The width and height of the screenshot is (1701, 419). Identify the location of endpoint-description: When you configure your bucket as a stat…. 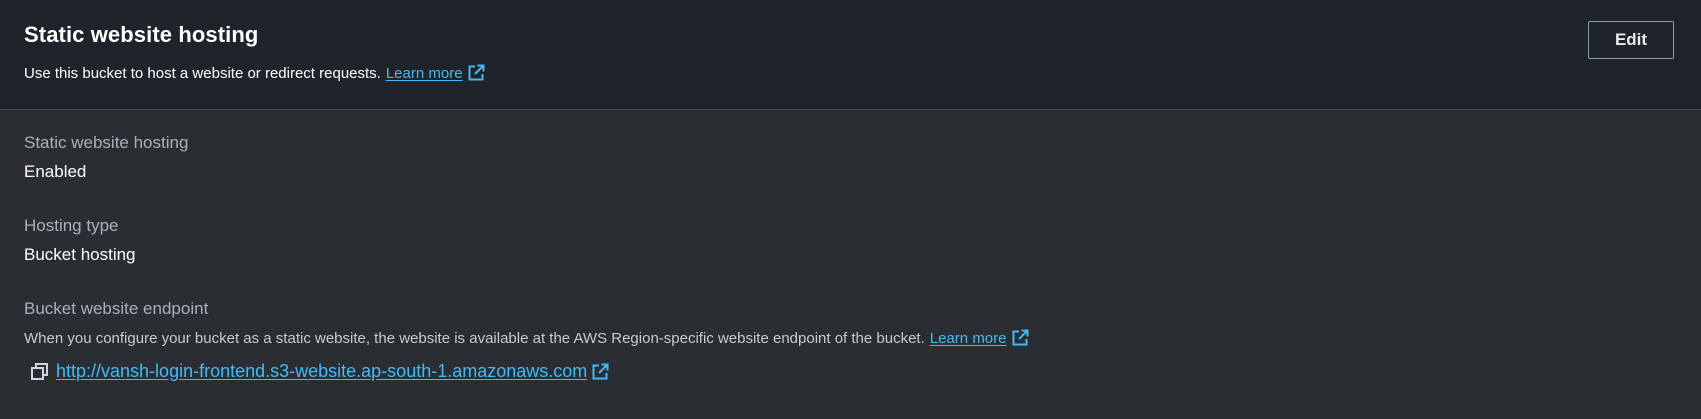
(526, 338).